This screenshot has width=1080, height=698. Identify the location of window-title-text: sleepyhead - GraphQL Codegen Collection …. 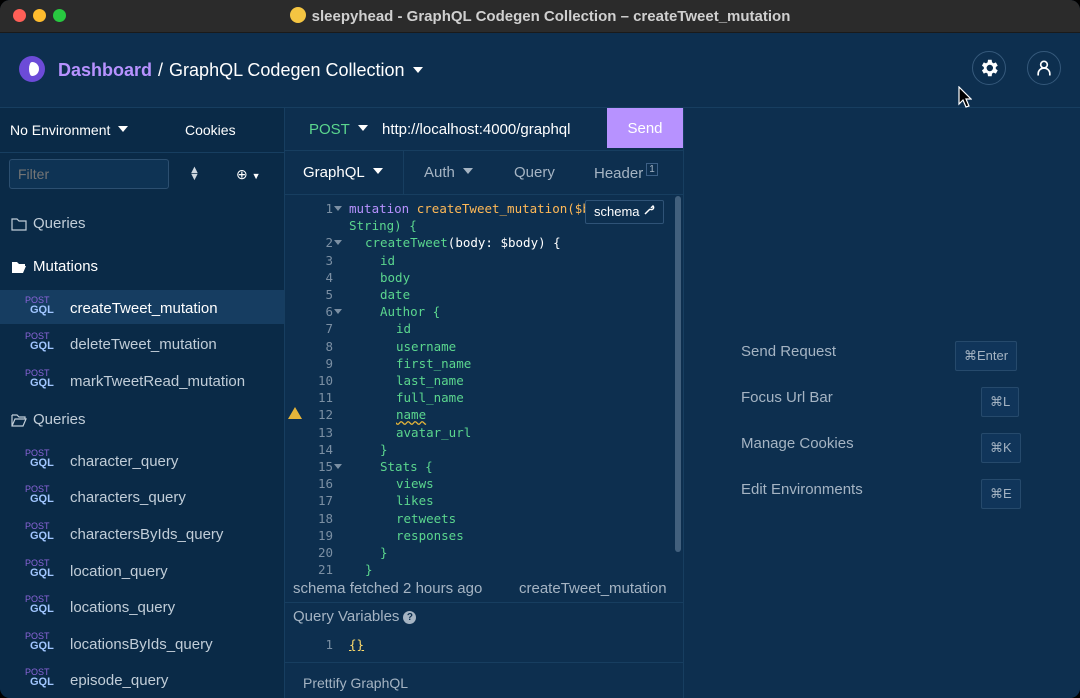
(551, 16).